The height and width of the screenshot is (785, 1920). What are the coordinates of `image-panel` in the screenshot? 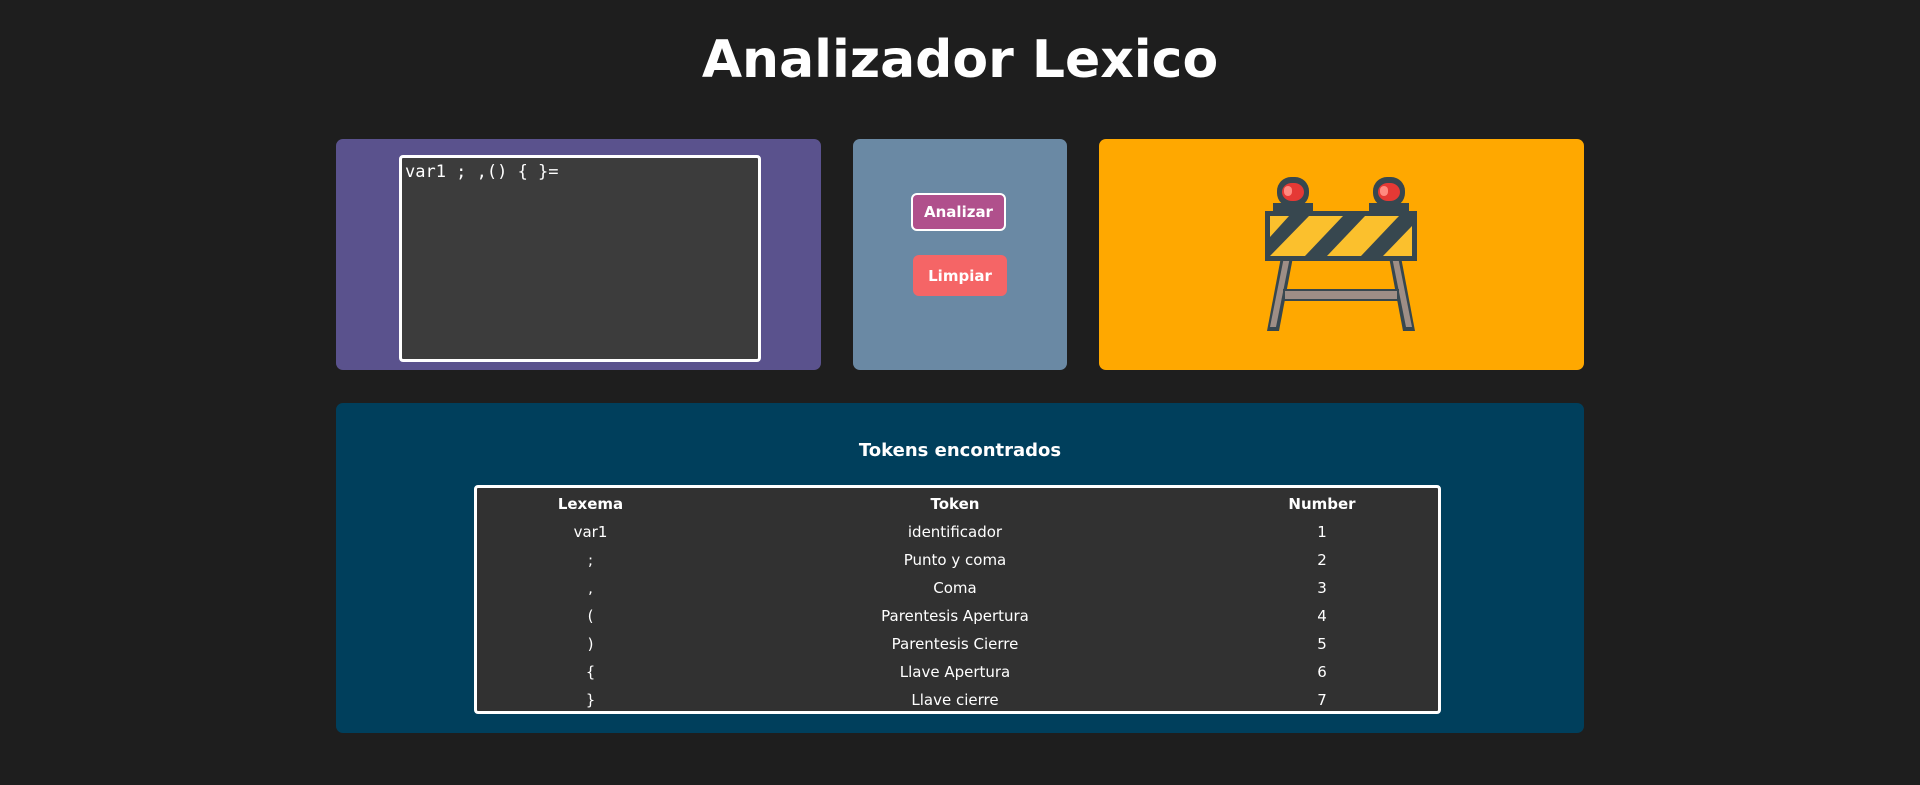 It's located at (1341, 254).